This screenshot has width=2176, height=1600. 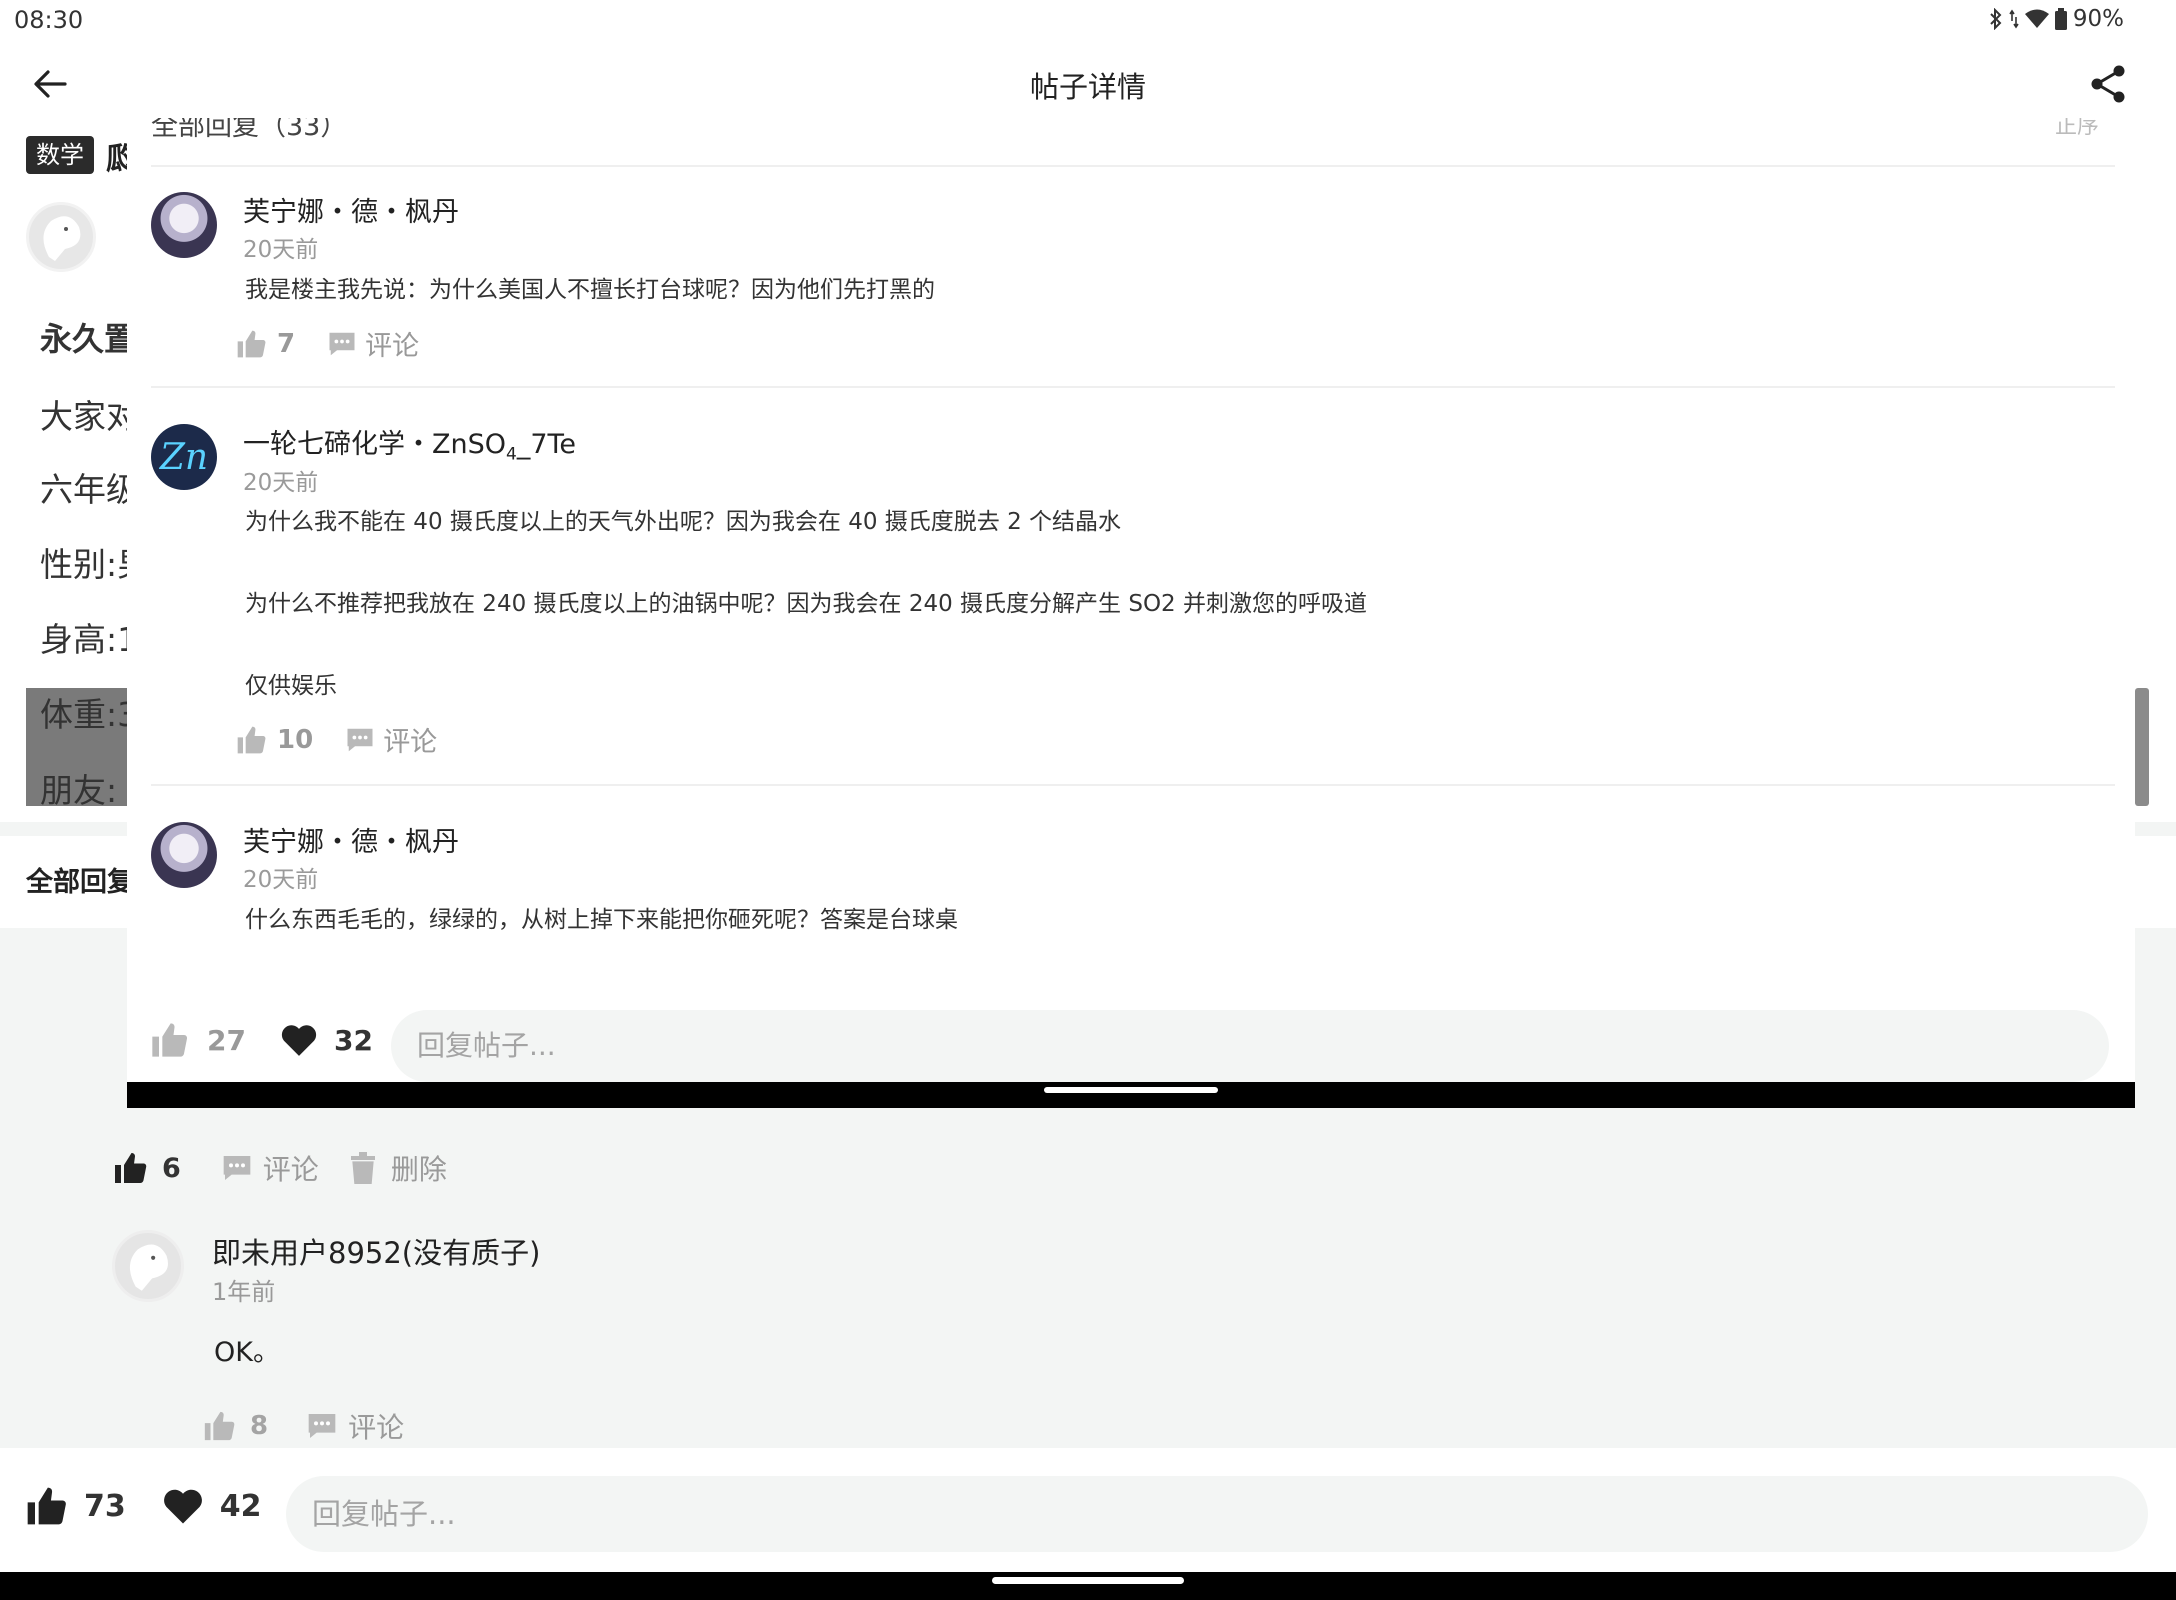 I want to click on post-line: 朋友:, so click(x=79, y=790).